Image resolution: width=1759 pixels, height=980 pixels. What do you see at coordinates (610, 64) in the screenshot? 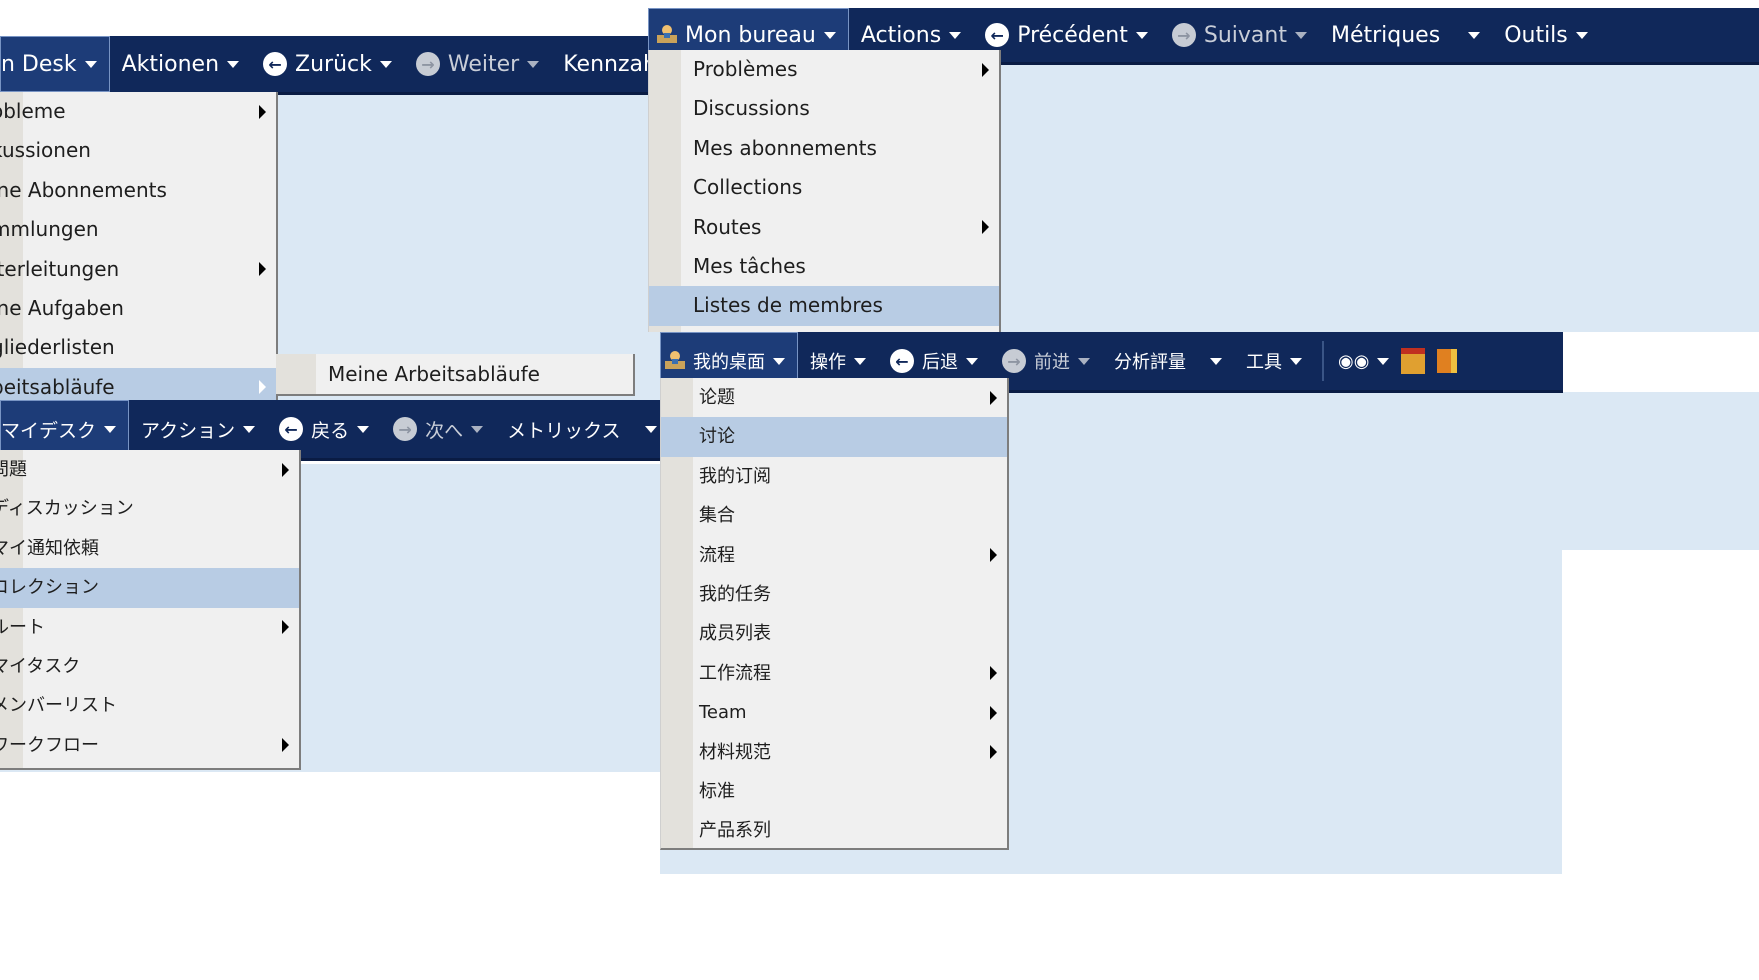
I see `metrics-label: Kennzah` at bounding box center [610, 64].